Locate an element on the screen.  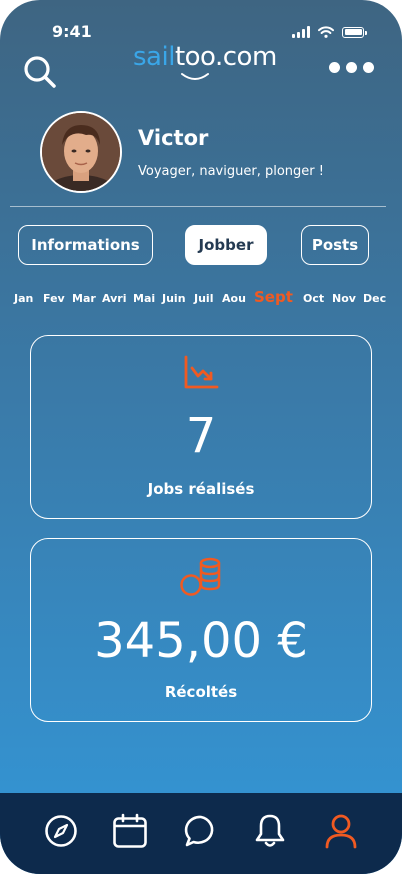
month-jul: Juil is located at coordinates (203, 298).